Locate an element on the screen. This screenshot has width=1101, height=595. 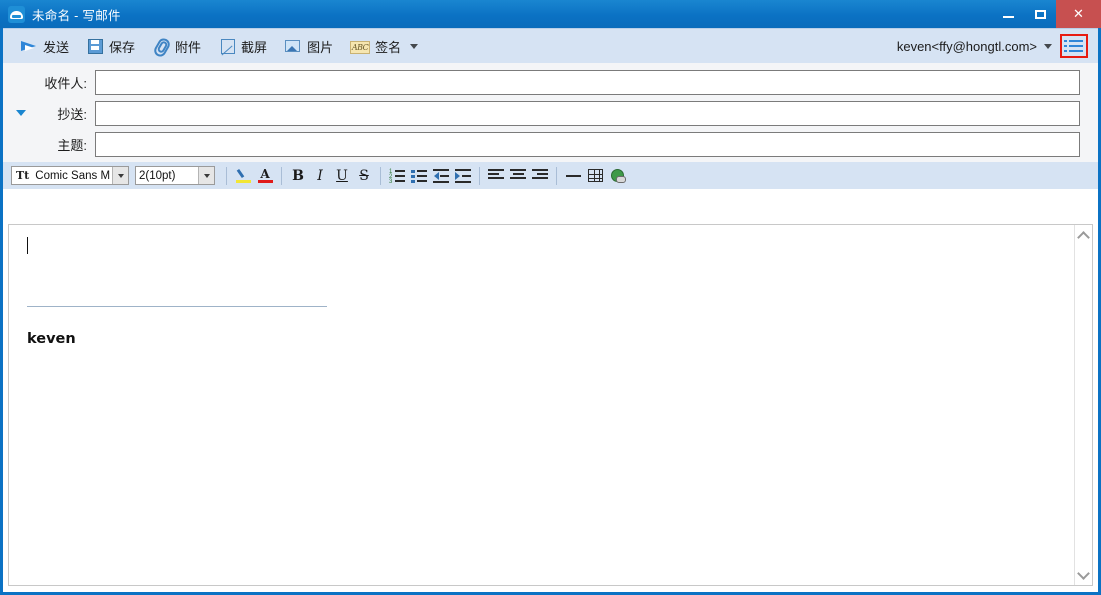
menu-button is located at coordinates (1074, 46).